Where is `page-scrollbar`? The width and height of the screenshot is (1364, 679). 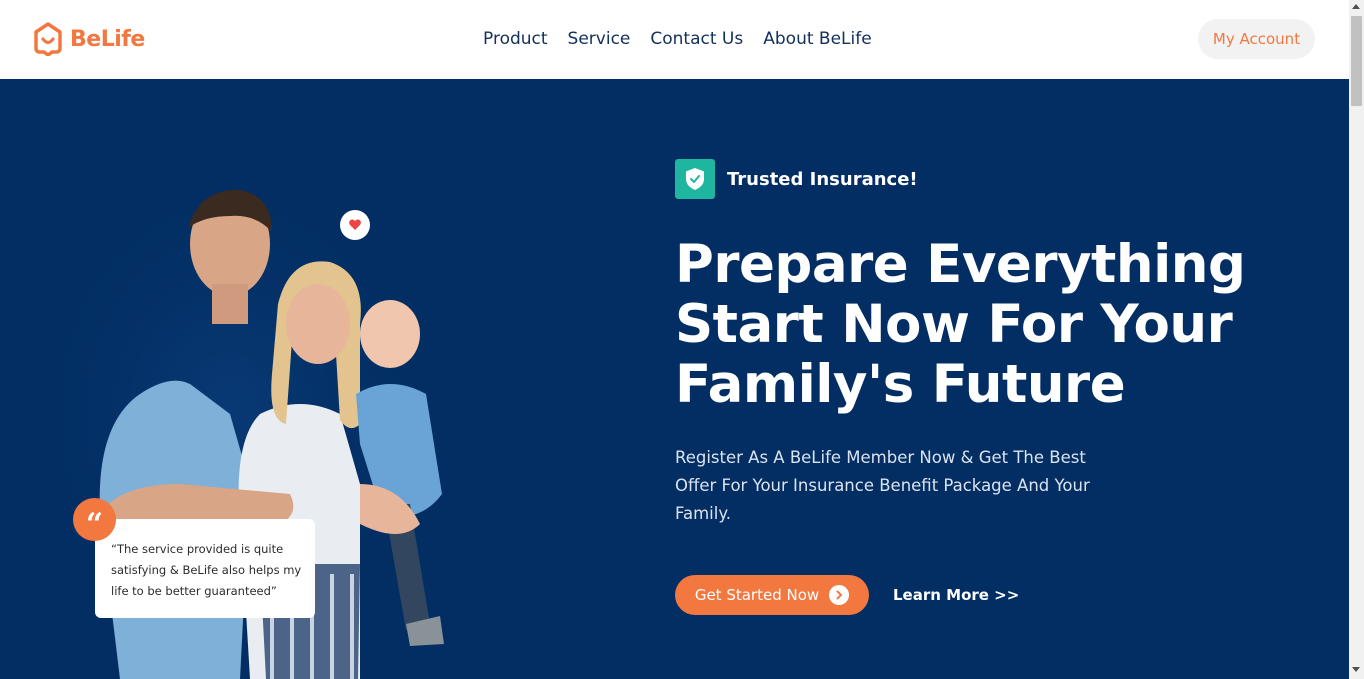
page-scrollbar is located at coordinates (1356, 339).